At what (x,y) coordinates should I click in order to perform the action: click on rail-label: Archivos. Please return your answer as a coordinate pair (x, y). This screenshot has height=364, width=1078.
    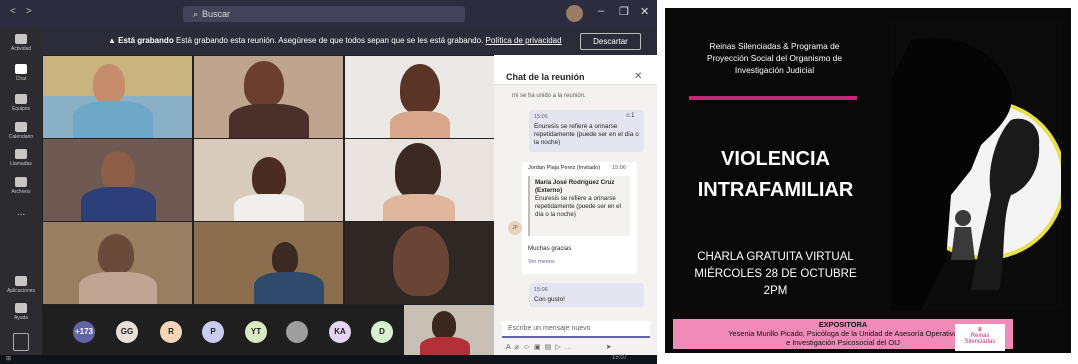
    Looking at the image, I should click on (21, 192).